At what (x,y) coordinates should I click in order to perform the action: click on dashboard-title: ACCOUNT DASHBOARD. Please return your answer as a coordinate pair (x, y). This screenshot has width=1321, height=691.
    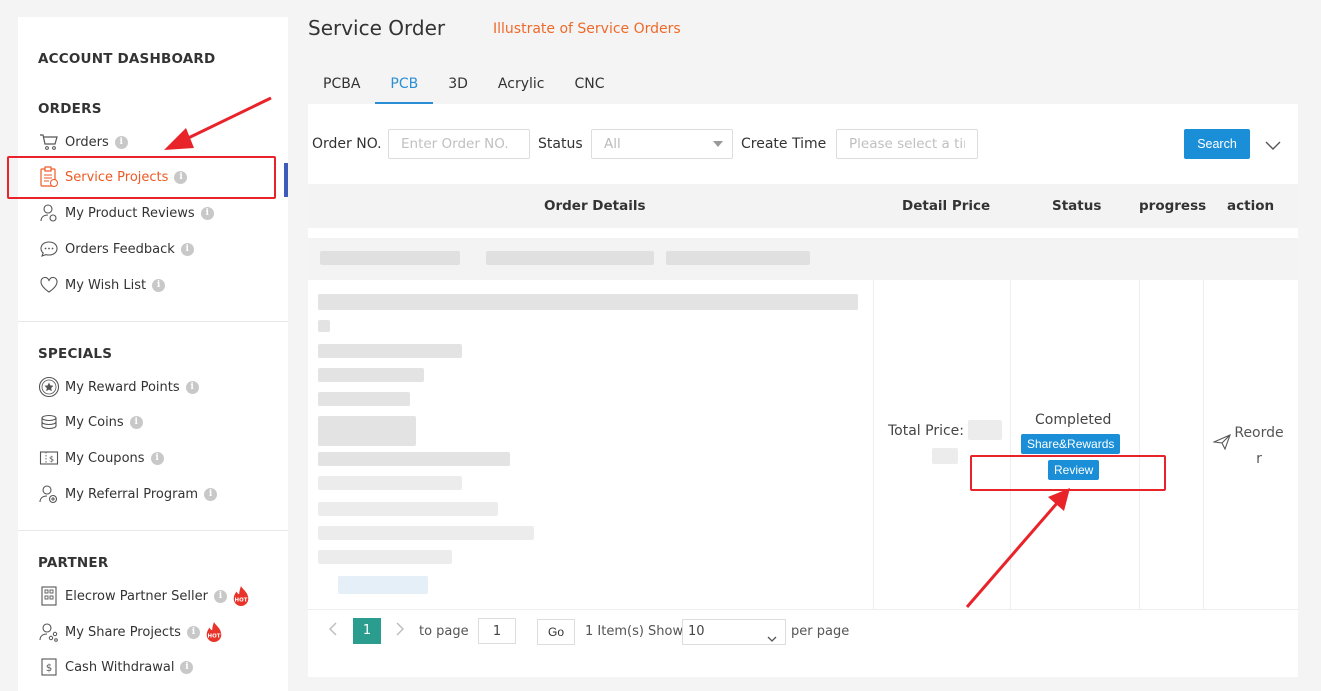
    Looking at the image, I should click on (127, 59).